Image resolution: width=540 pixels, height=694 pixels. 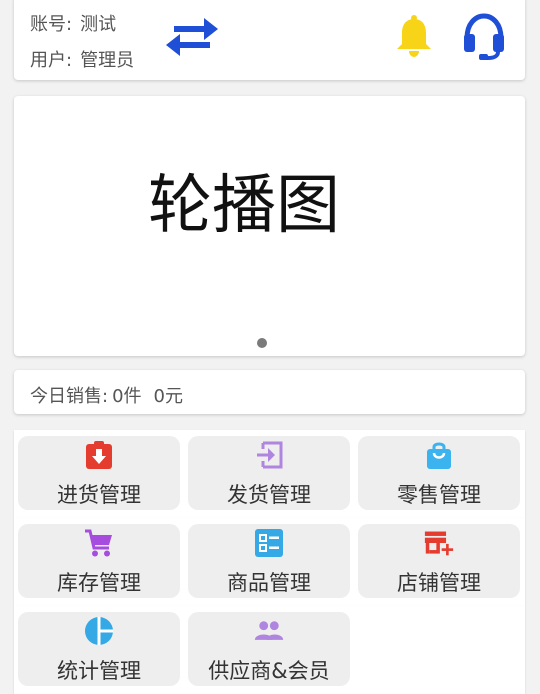 I want to click on menu-row-2: 库存管理 商品管理 店铺管理, so click(x=269, y=562).